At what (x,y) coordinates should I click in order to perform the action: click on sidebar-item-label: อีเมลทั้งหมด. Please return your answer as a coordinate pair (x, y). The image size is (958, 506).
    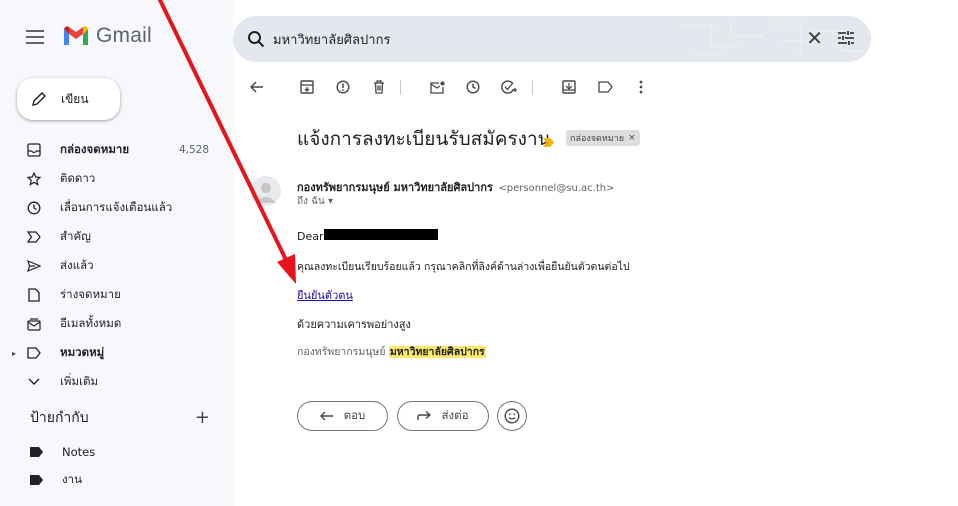
    Looking at the image, I should click on (91, 323).